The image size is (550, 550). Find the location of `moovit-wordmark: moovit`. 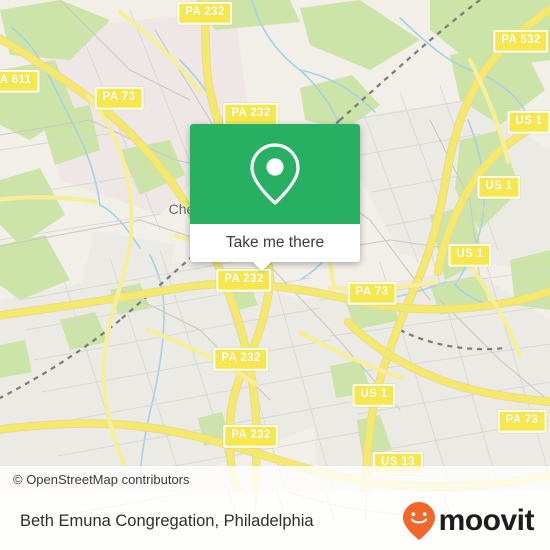

moovit-wordmark: moovit is located at coordinates (486, 520).